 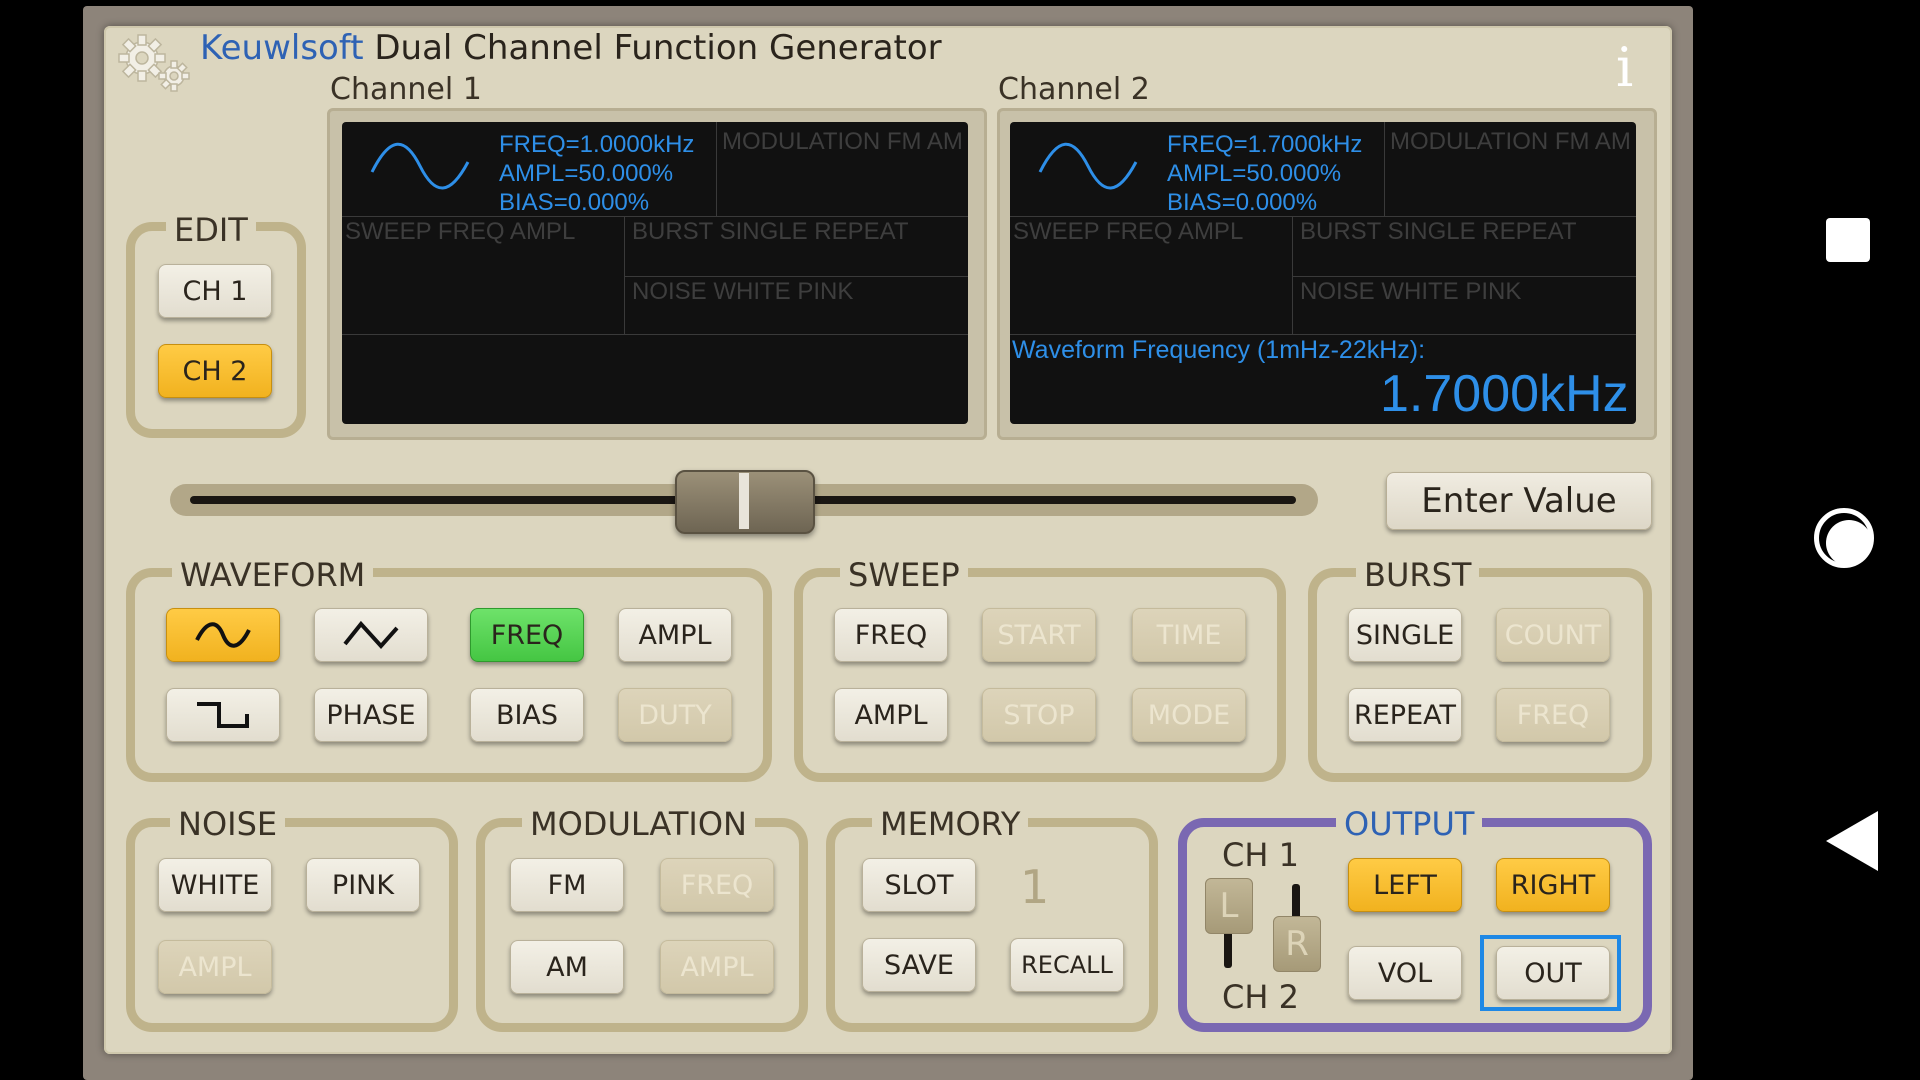 What do you see at coordinates (950, 824) in the screenshot?
I see `memory-label: MEMORY` at bounding box center [950, 824].